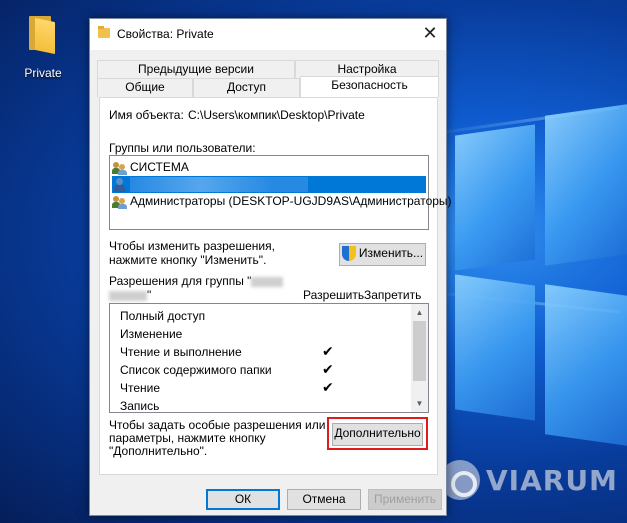 The height and width of the screenshot is (523, 627). I want to click on cancel-button: Отмена, so click(324, 499).